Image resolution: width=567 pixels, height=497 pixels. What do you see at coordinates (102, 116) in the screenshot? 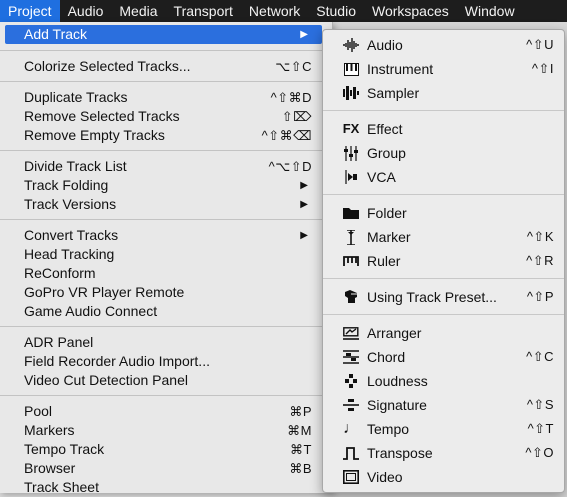
I see `remove-selected-label: Remove Selected Tracks` at bounding box center [102, 116].